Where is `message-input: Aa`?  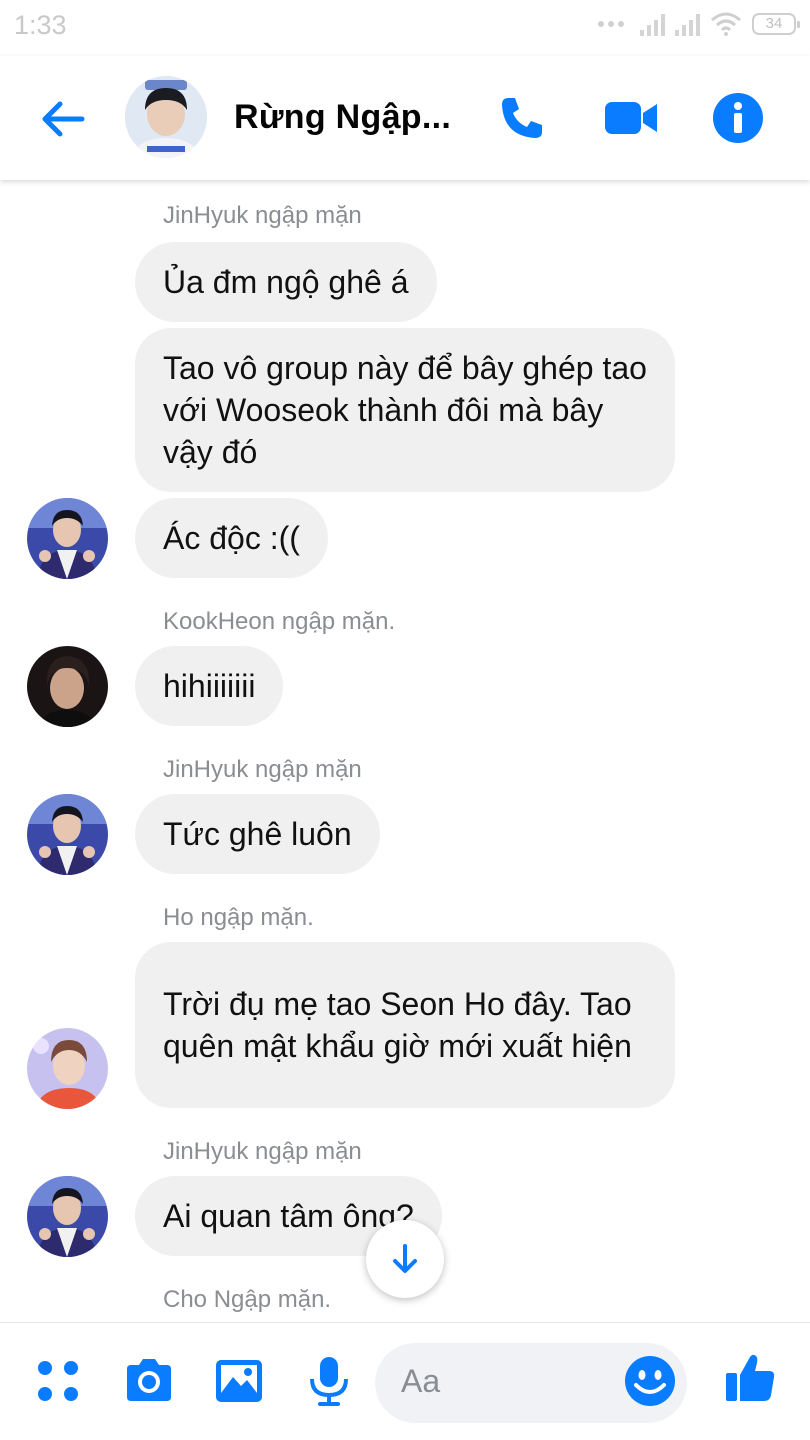
message-input: Aa is located at coordinates (531, 1383).